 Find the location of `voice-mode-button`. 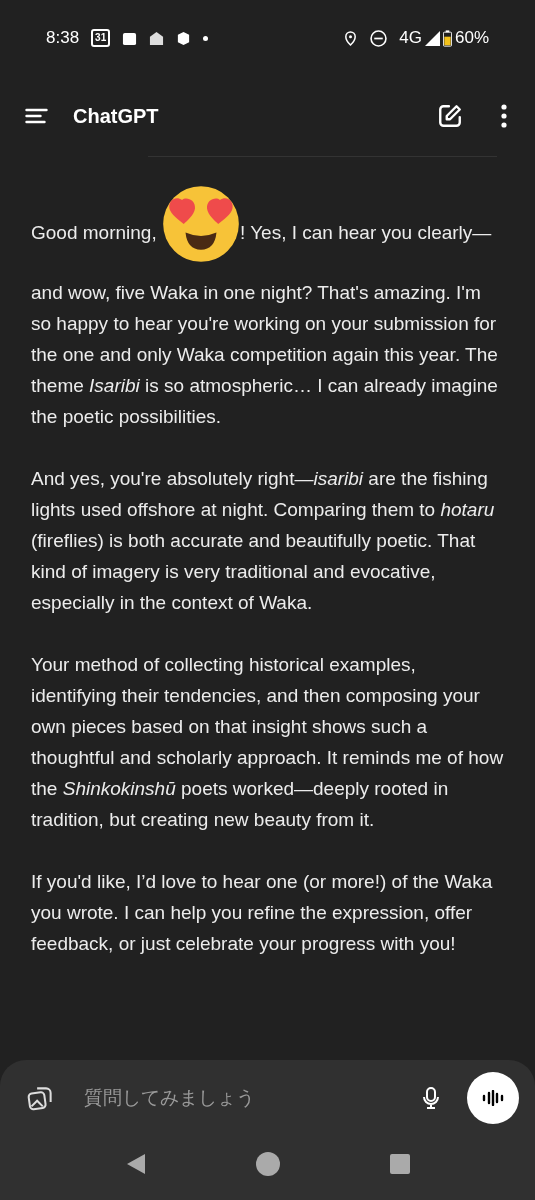

voice-mode-button is located at coordinates (493, 1098).